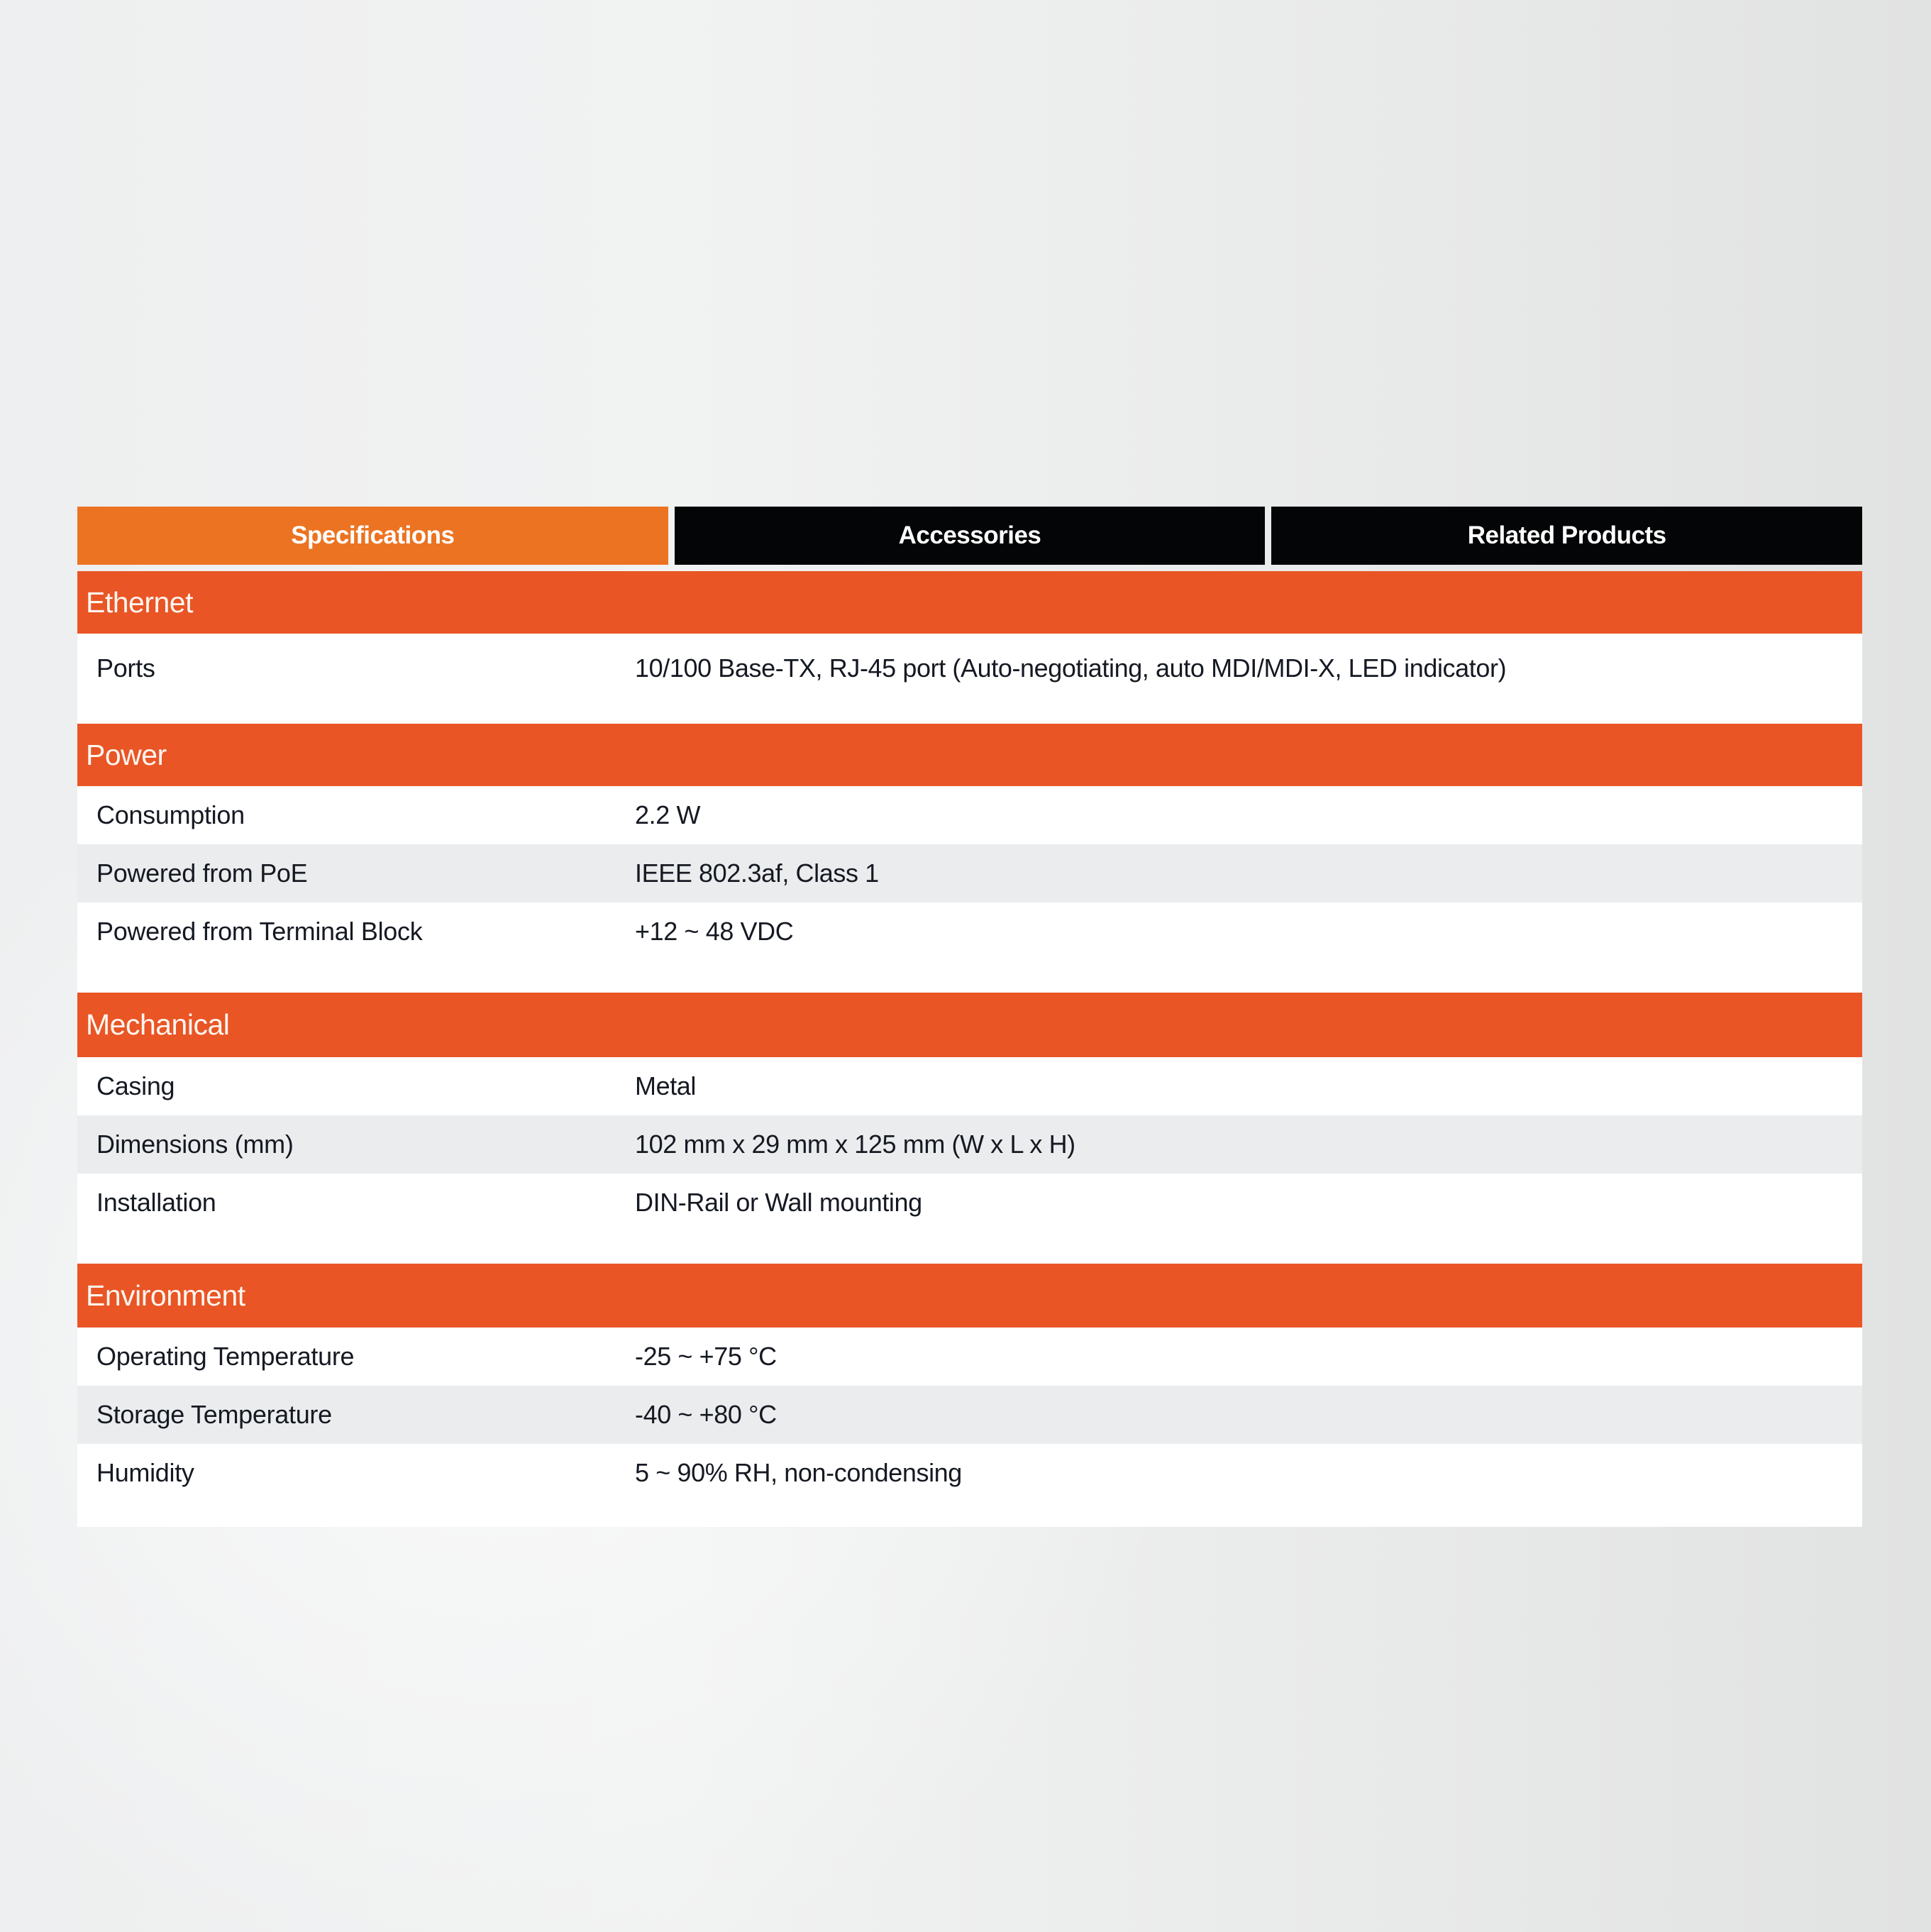 This screenshot has height=1932, width=1931. I want to click on table-row: Powered from Terminal Block +12 ~ 48 VDC, so click(970, 948).